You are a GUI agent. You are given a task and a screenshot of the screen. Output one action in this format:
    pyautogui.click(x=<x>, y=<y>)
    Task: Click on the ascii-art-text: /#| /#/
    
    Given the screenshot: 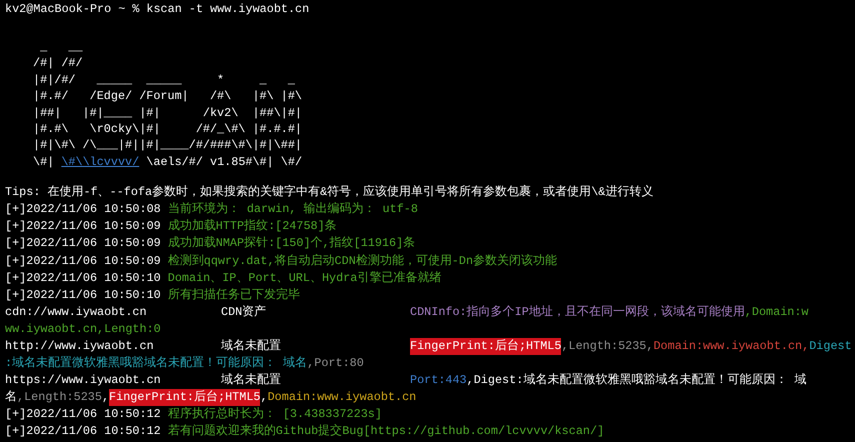 What is the action you would take?
    pyautogui.click(x=58, y=63)
    